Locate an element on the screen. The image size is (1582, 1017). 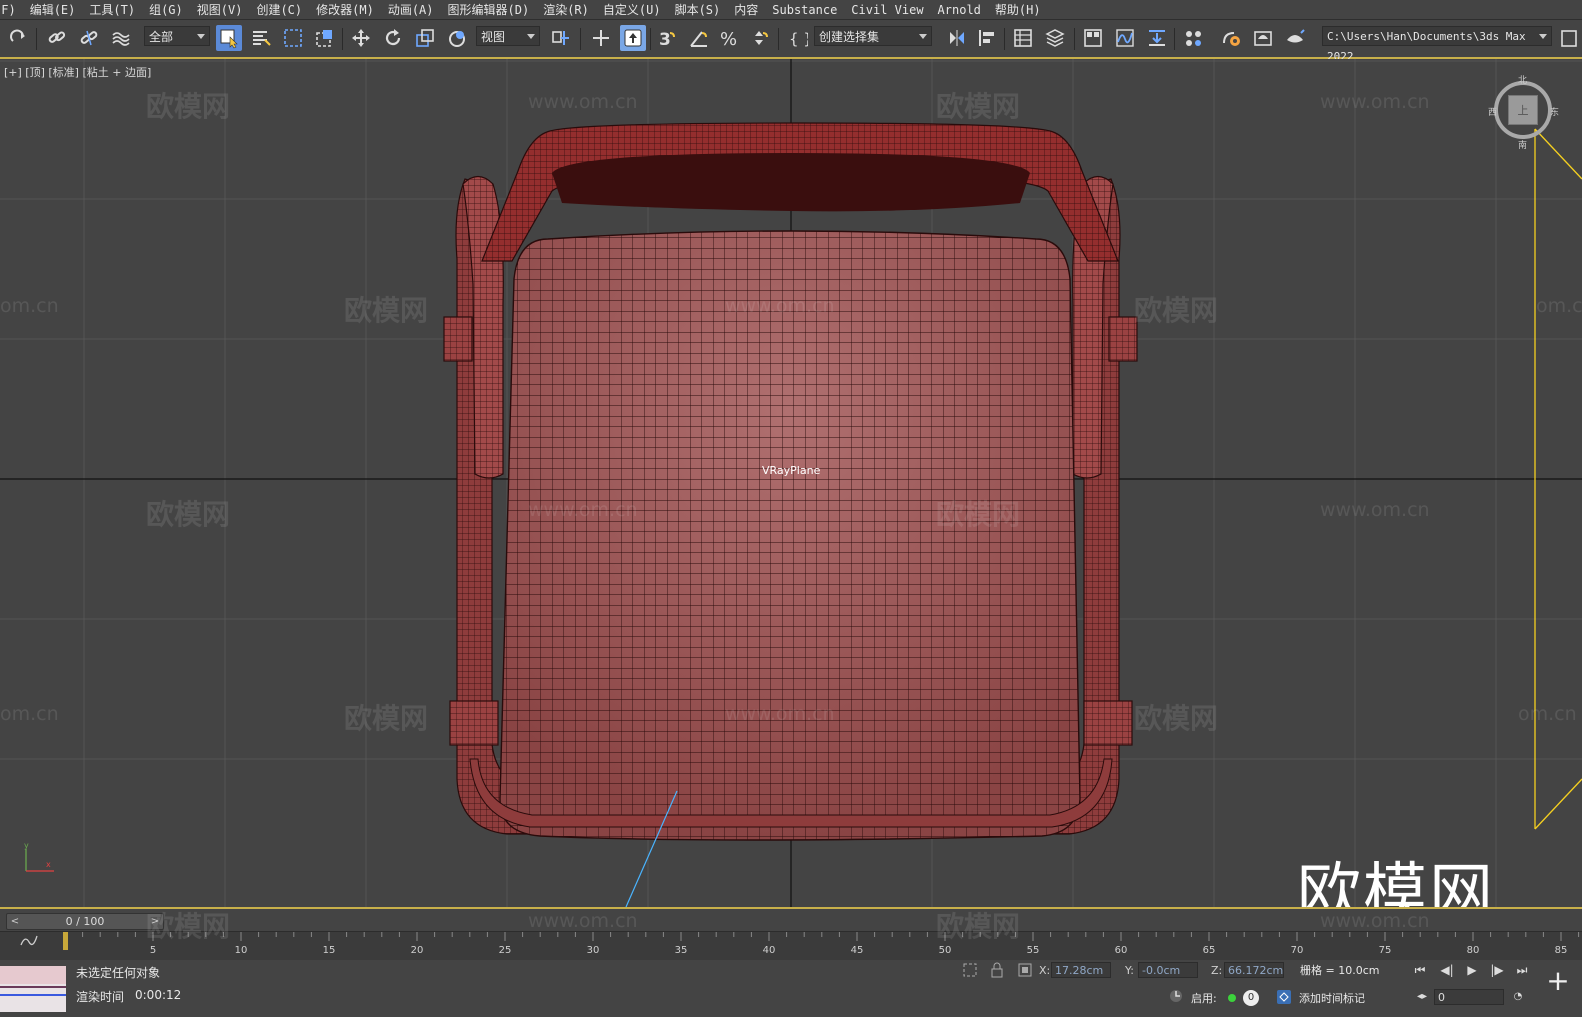
next-frame-icon: |▶ is located at coordinates (1497, 970).